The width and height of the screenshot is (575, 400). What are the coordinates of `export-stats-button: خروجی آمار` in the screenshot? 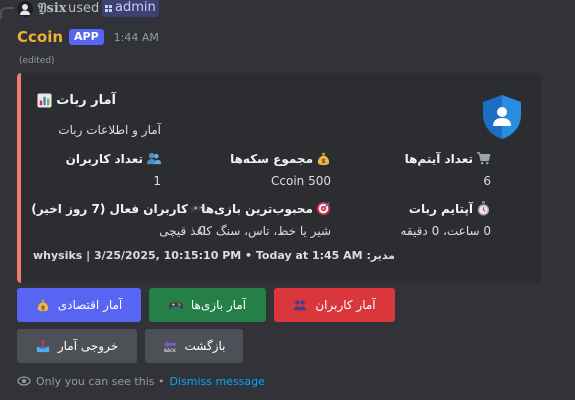 It's located at (77, 346).